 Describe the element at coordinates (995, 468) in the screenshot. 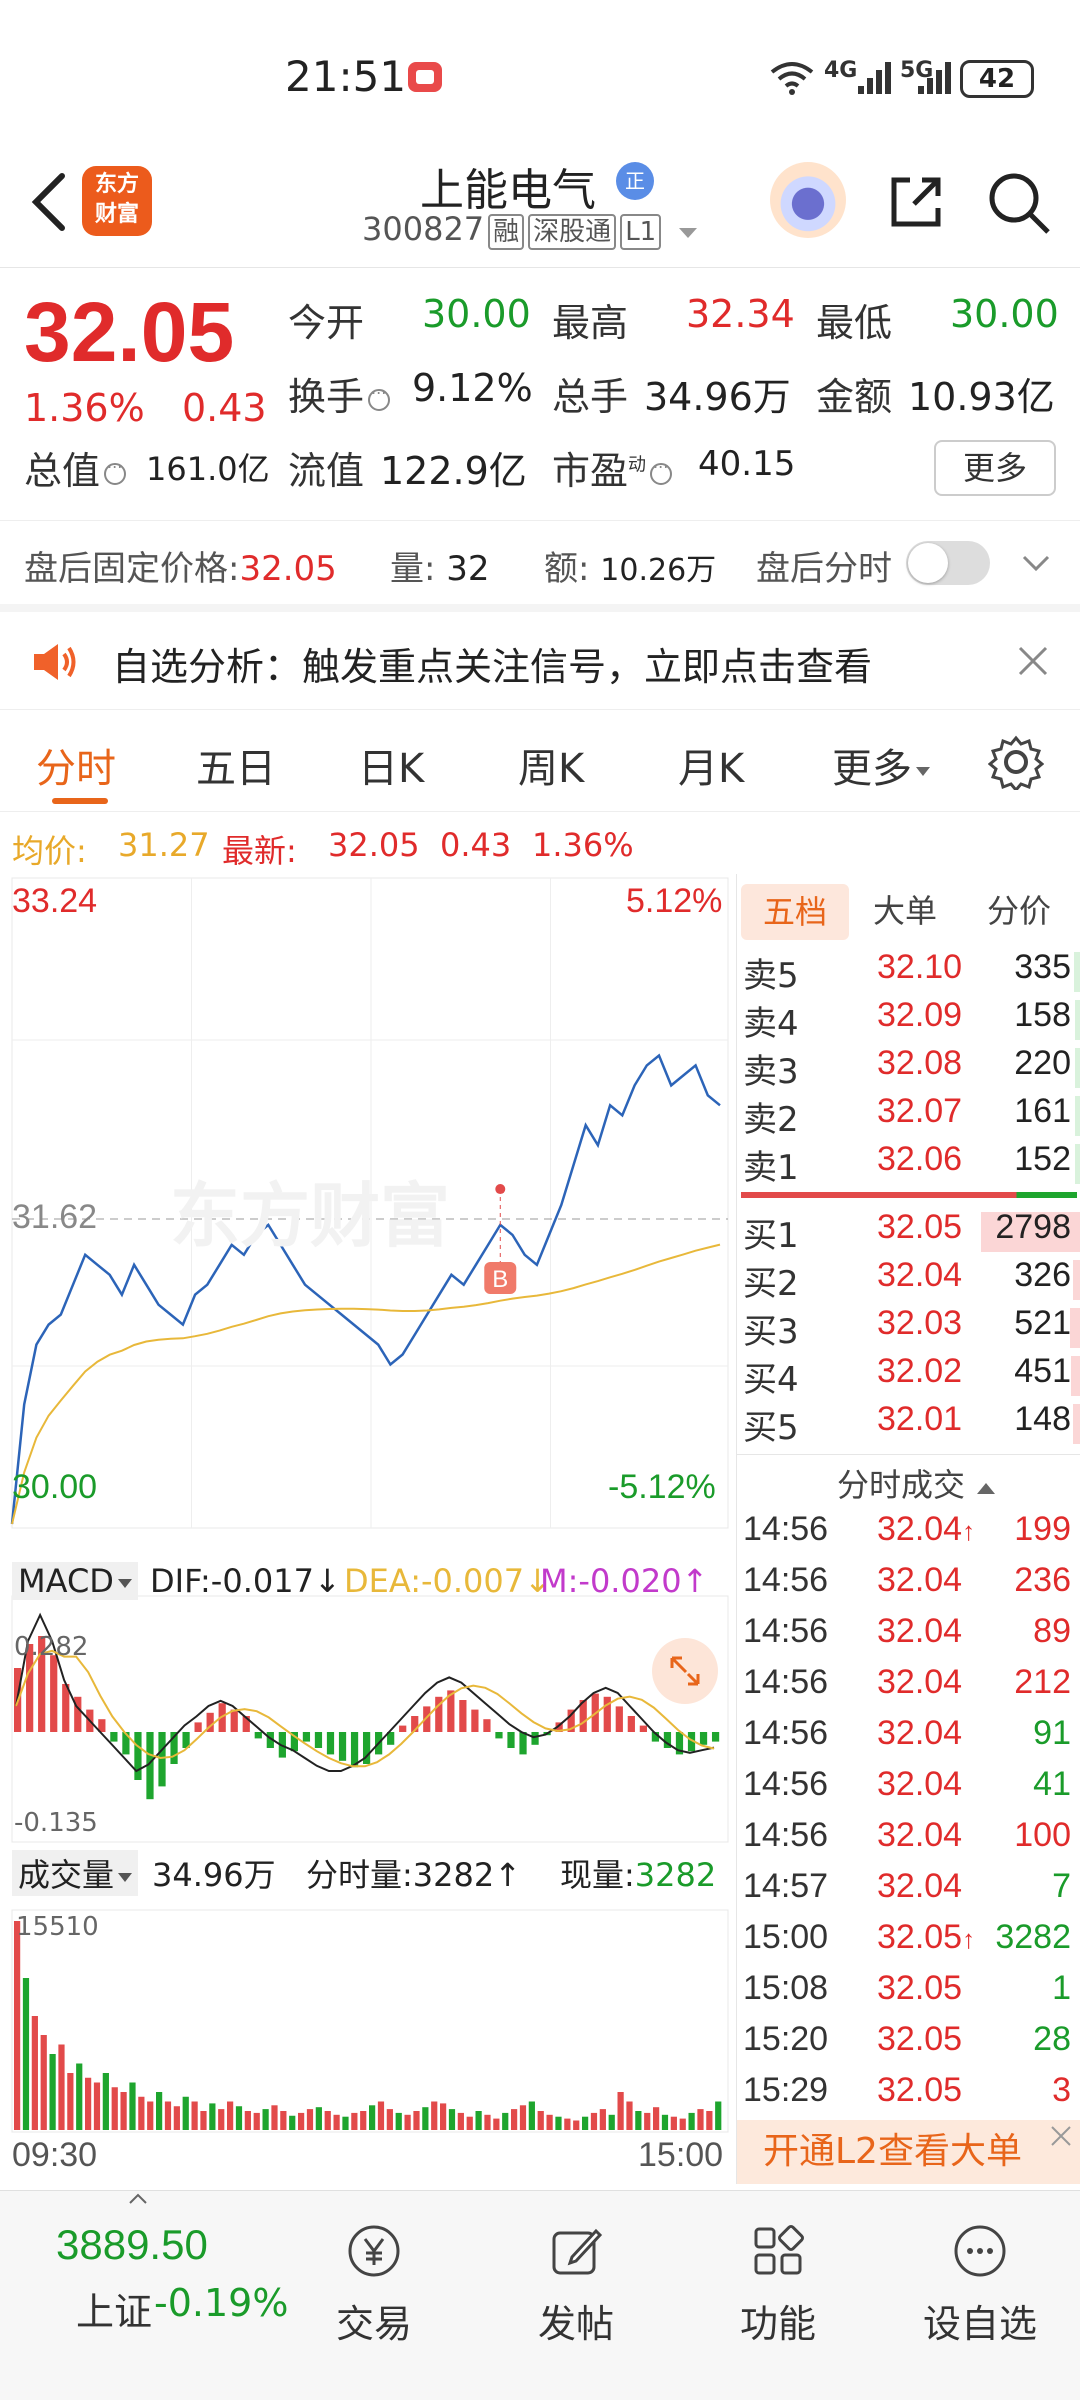

I see `more-button: 更多` at that location.